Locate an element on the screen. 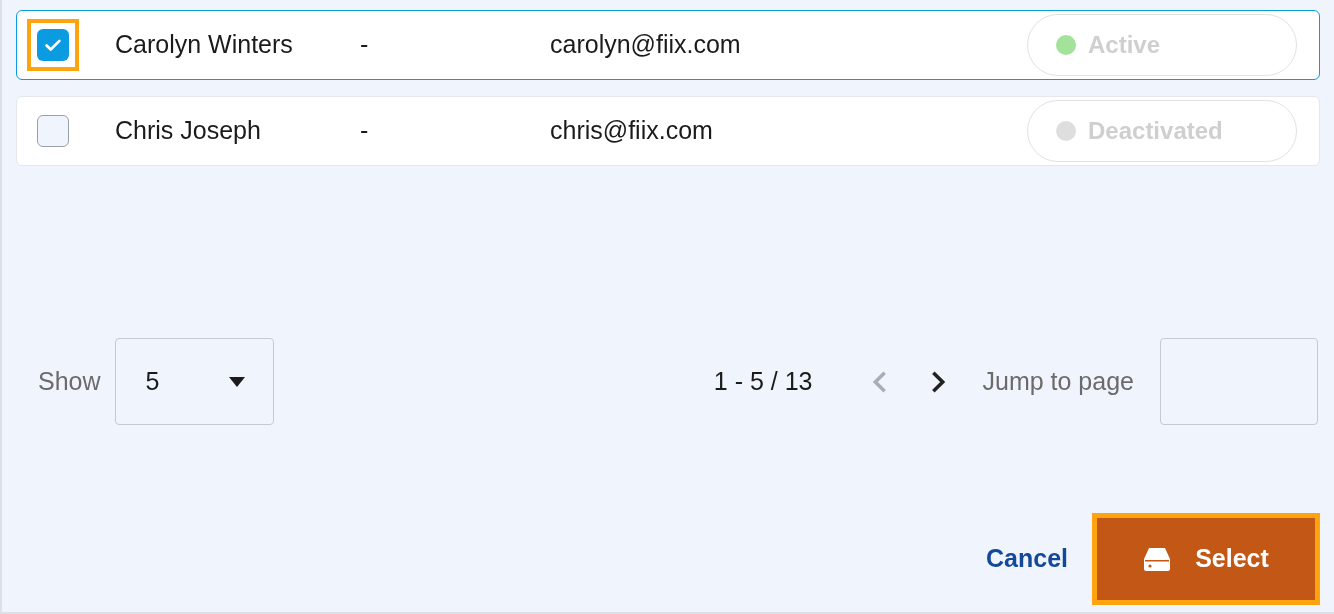 This screenshot has width=1334, height=614. cancel-button: Cancel is located at coordinates (1027, 559).